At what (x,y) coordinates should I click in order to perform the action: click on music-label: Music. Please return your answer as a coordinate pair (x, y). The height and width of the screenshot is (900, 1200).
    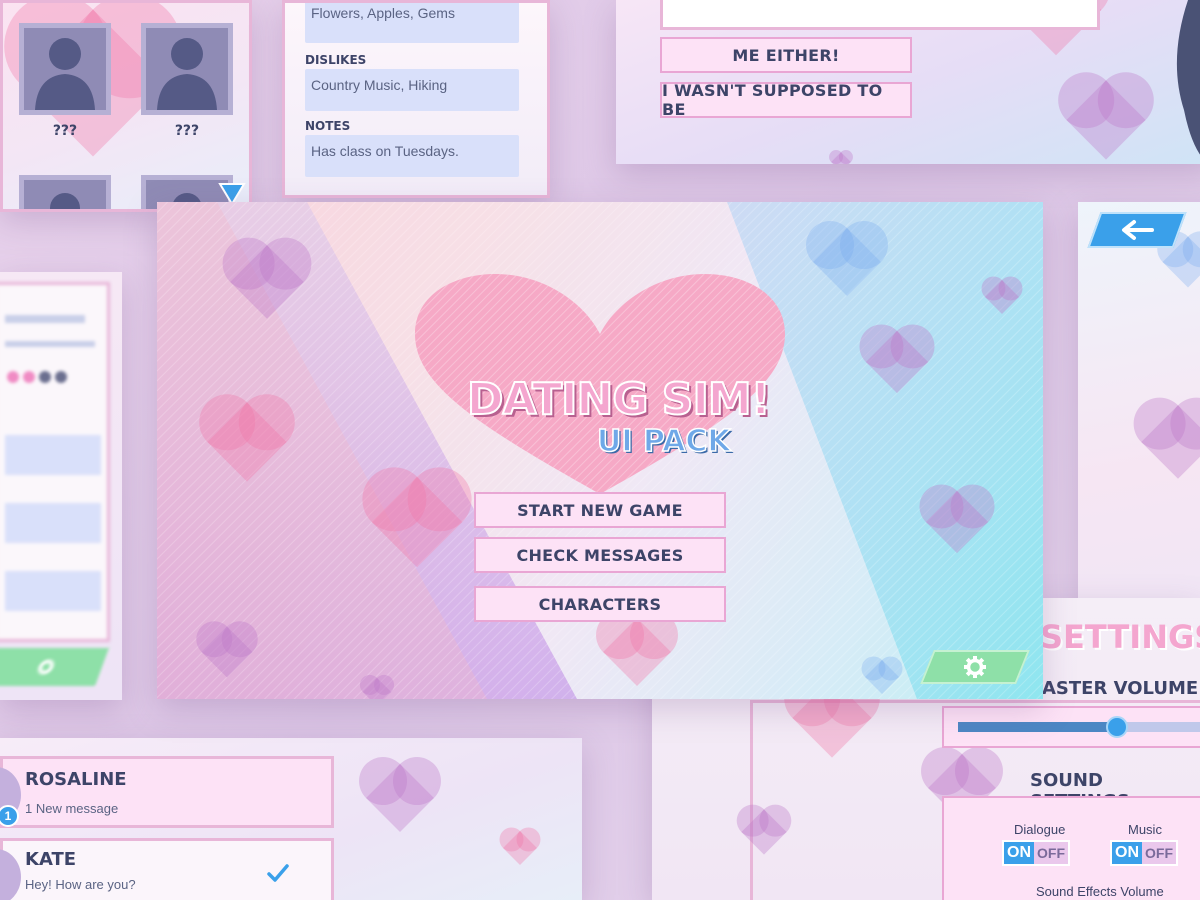
    Looking at the image, I should click on (1145, 829).